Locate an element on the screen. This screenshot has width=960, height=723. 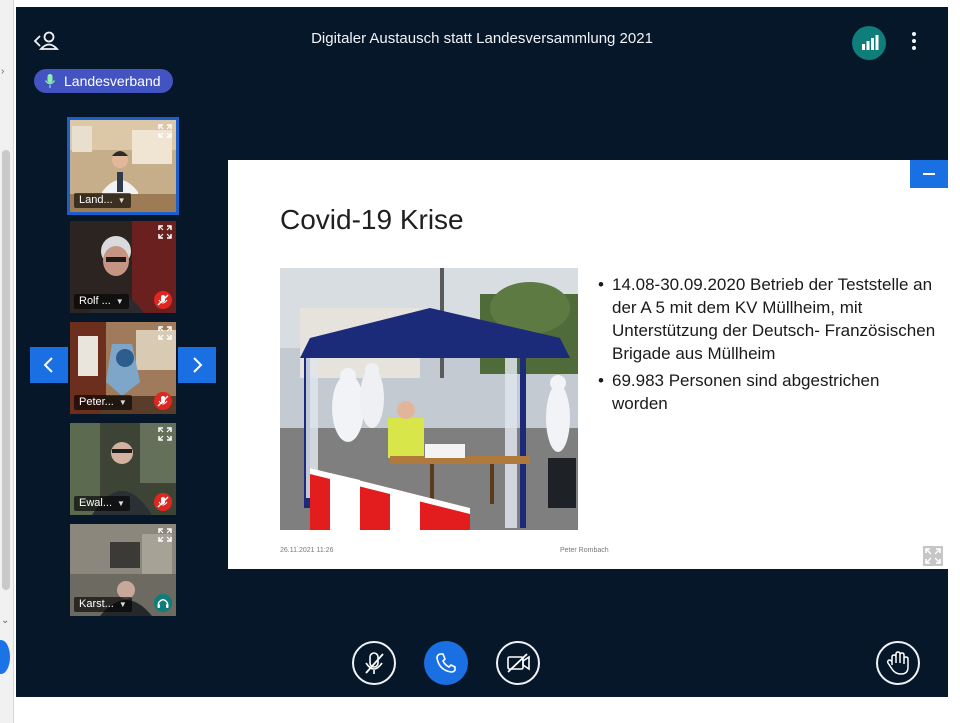
raise-hand-button is located at coordinates (898, 663).